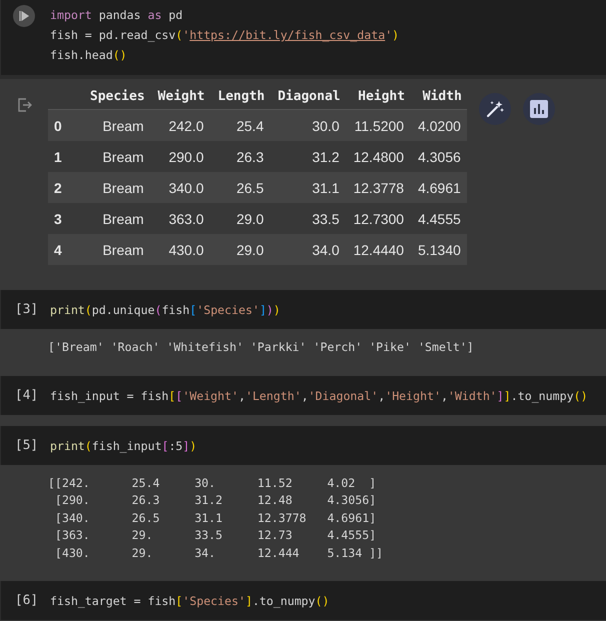 The height and width of the screenshot is (621, 606). I want to click on table-cell: 5.1340, so click(438, 249).